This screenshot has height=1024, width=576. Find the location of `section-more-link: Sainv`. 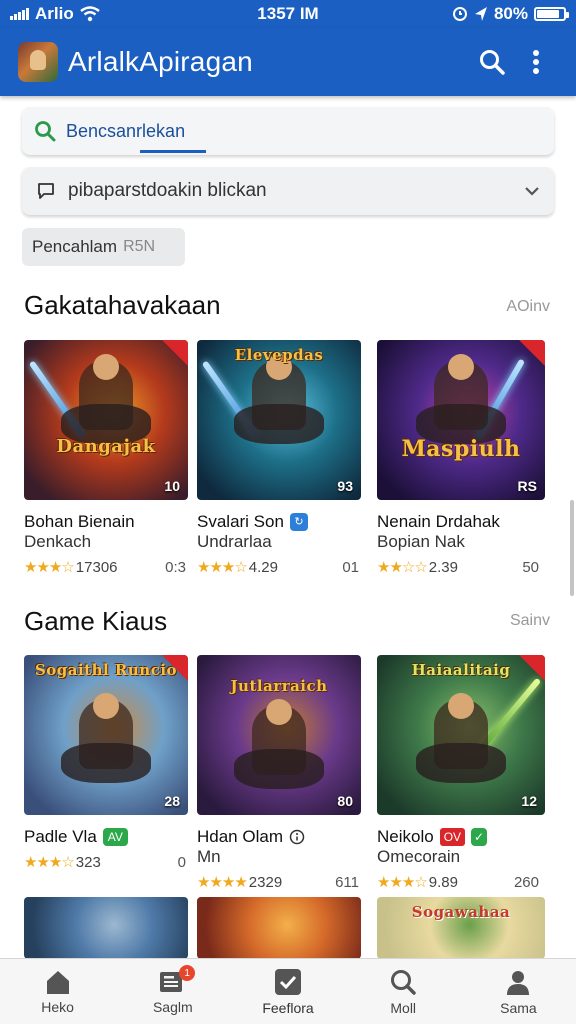

section-more-link: Sainv is located at coordinates (530, 621).